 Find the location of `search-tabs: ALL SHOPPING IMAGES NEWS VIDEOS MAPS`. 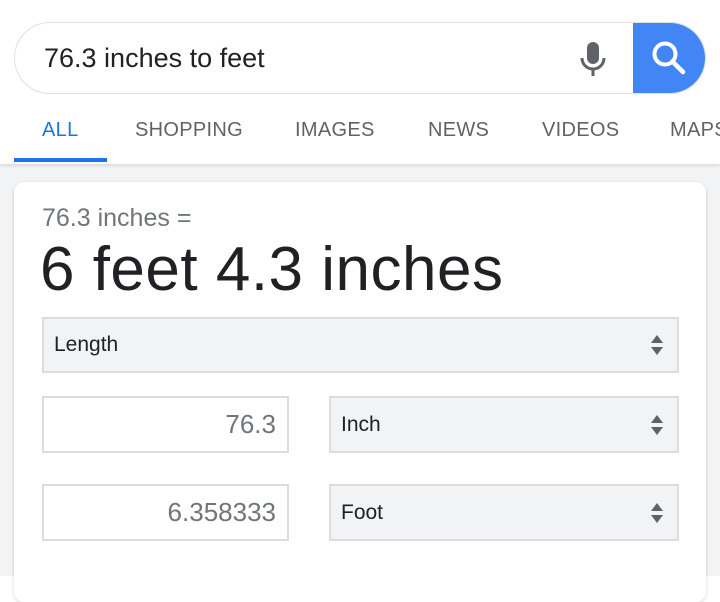

search-tabs: ALL SHOPPING IMAGES NEWS VIDEOS MAPS is located at coordinates (360, 132).